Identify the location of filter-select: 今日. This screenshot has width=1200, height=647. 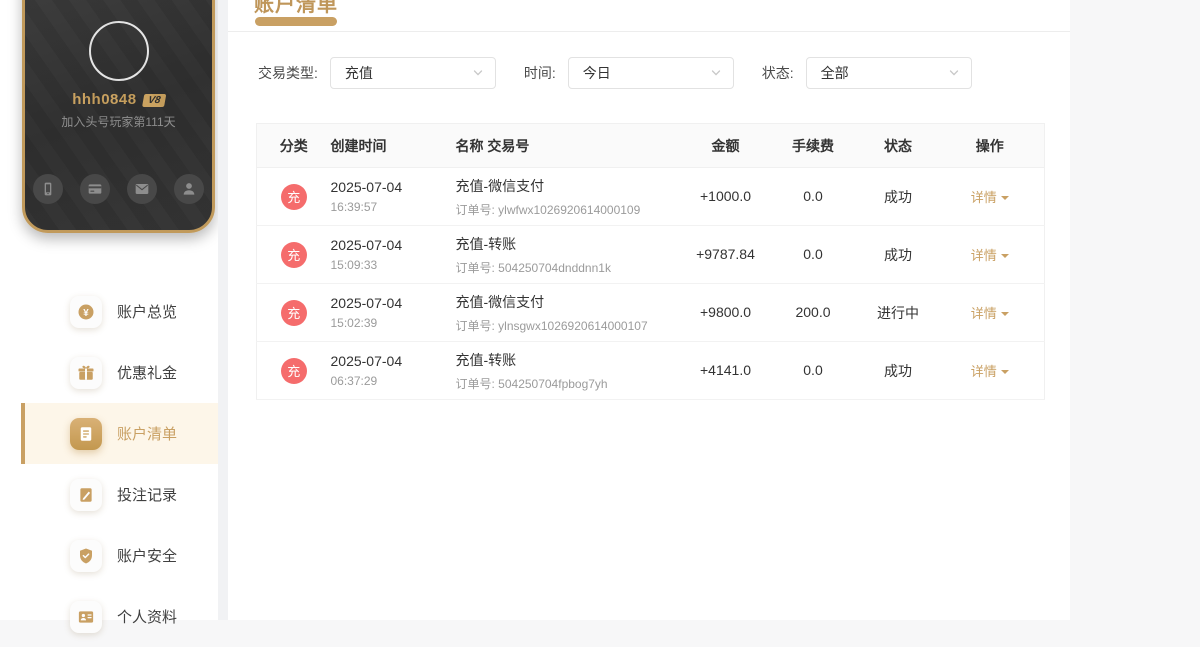
(650, 73).